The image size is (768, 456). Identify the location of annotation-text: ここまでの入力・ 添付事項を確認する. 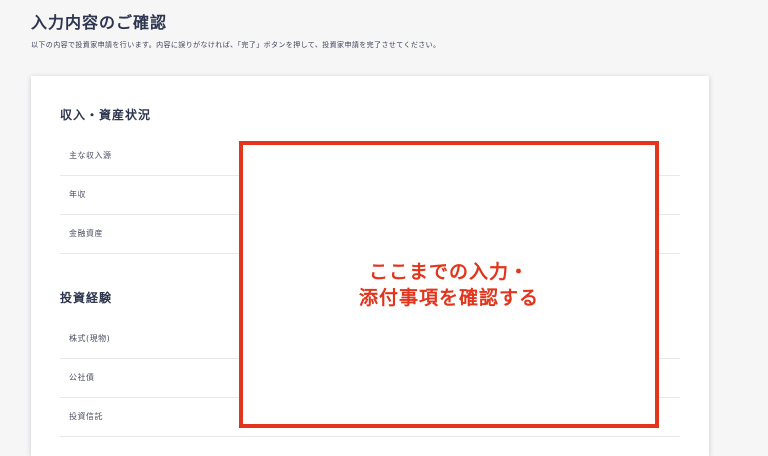
(449, 285).